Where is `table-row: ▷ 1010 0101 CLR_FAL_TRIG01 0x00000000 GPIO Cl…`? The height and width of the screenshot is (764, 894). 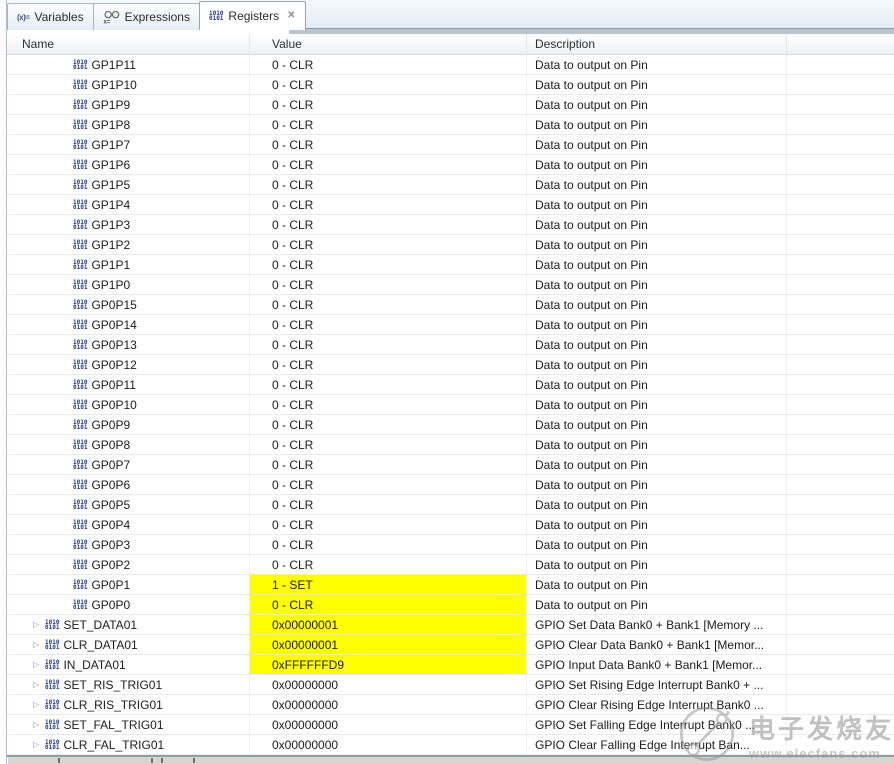 table-row: ▷ 1010 0101 CLR_FAL_TRIG01 0x00000000 GPIO Cl… is located at coordinates (450, 745).